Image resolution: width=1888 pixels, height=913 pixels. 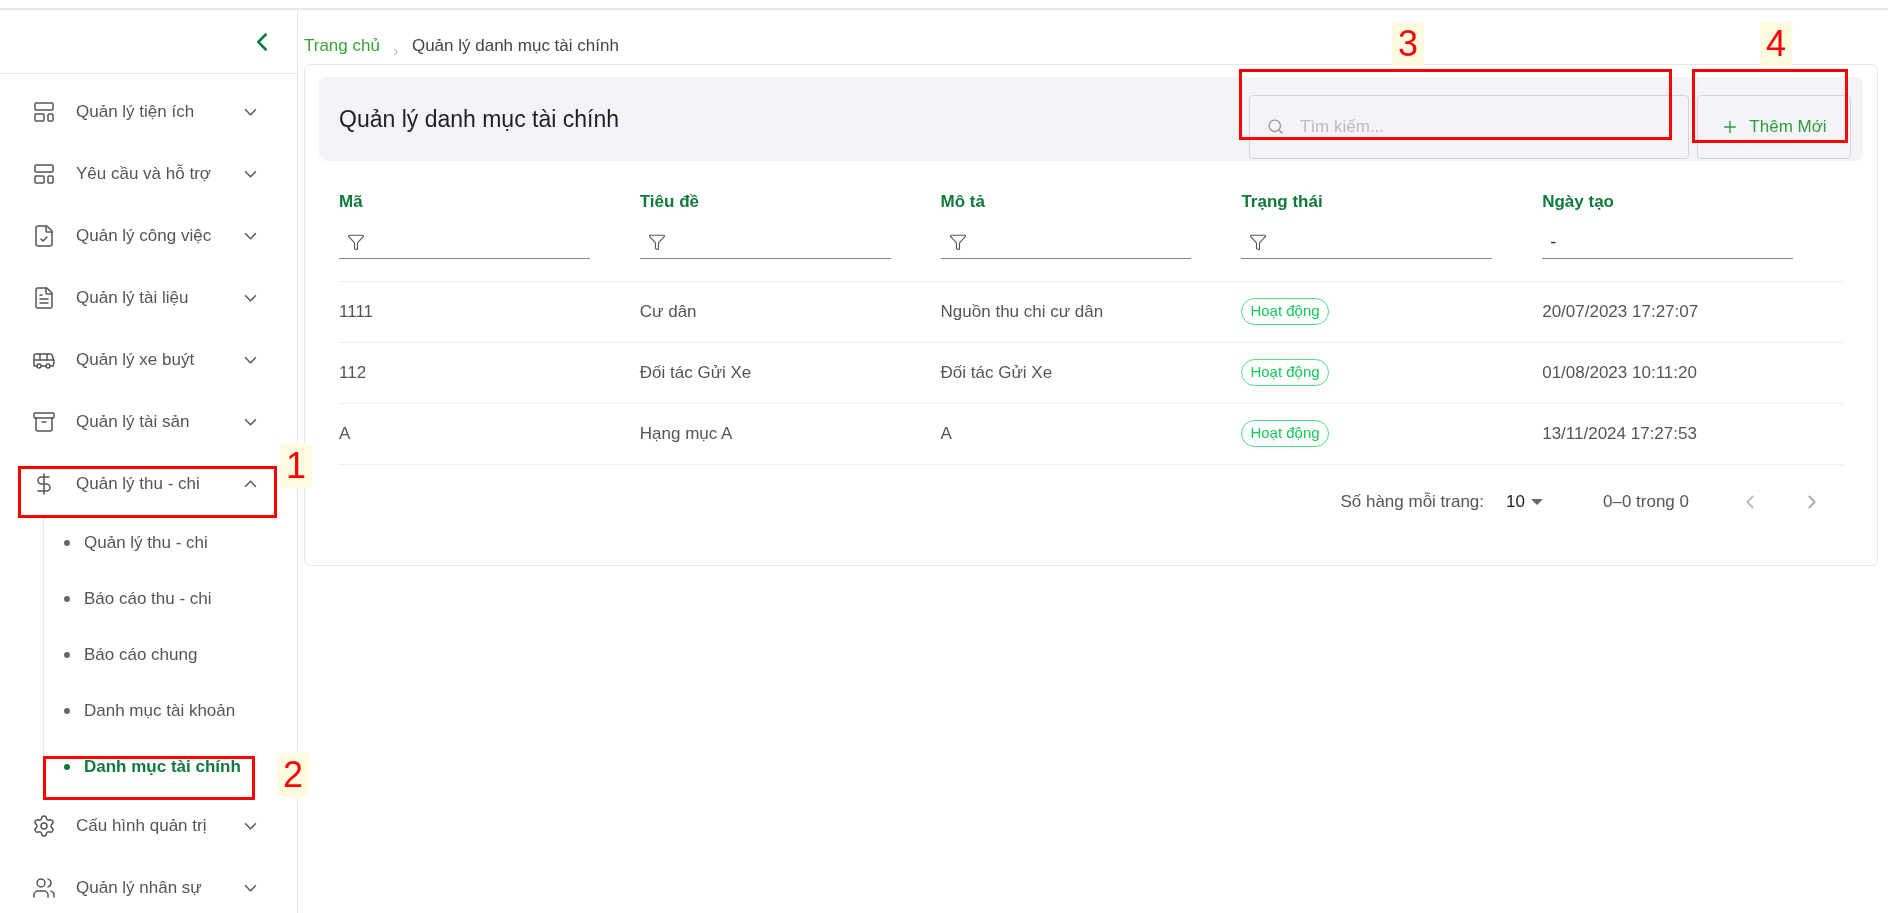 What do you see at coordinates (515, 45) in the screenshot?
I see `breadcrumb-item: Quản lý danh mục tài chính` at bounding box center [515, 45].